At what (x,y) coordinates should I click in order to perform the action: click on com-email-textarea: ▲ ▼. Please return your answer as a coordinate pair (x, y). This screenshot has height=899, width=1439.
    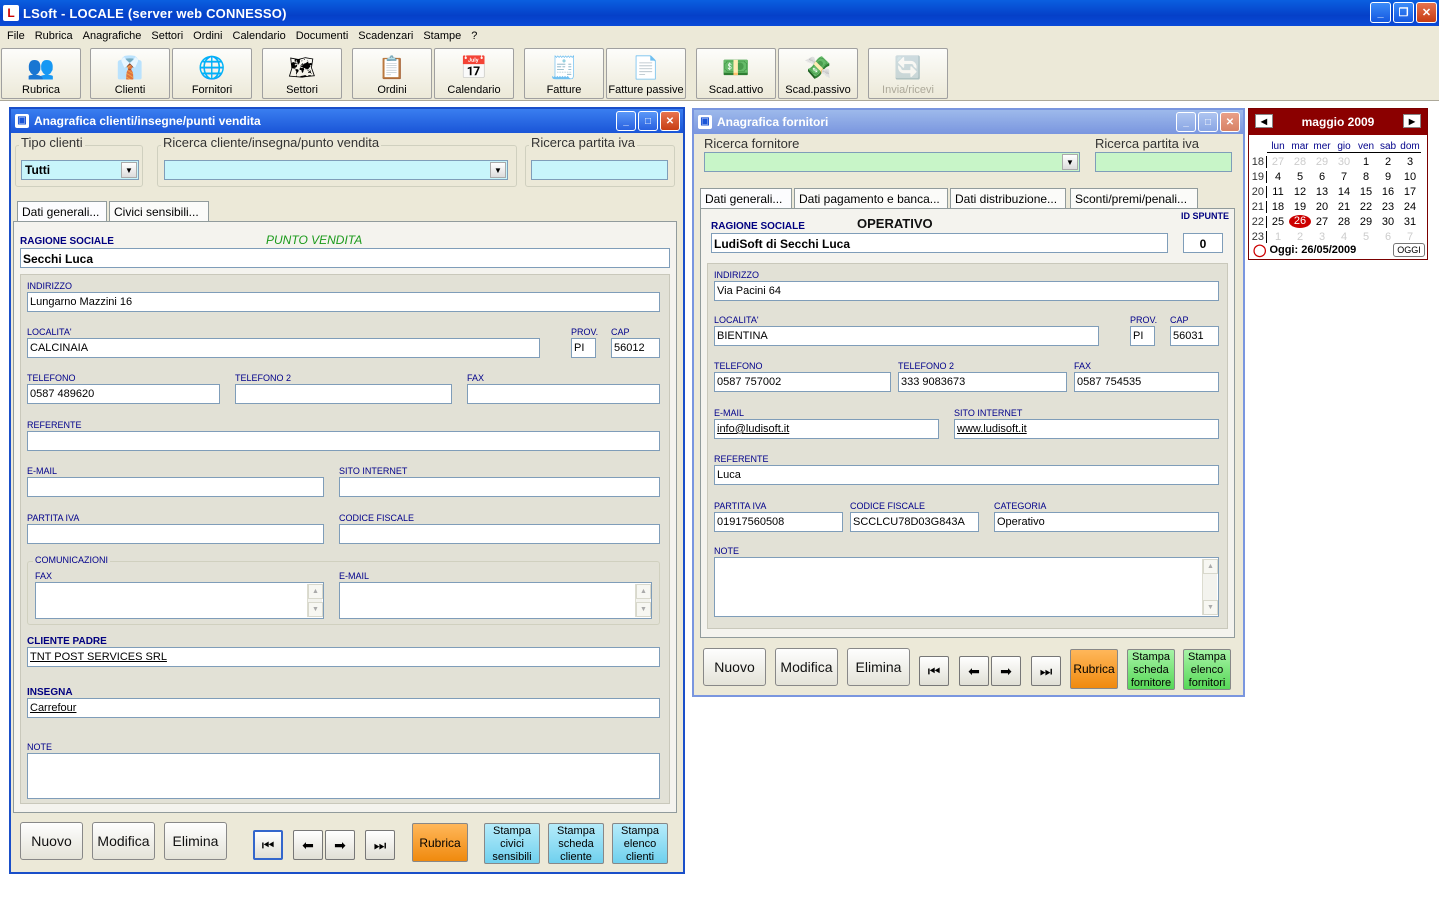
    Looking at the image, I should click on (495, 600).